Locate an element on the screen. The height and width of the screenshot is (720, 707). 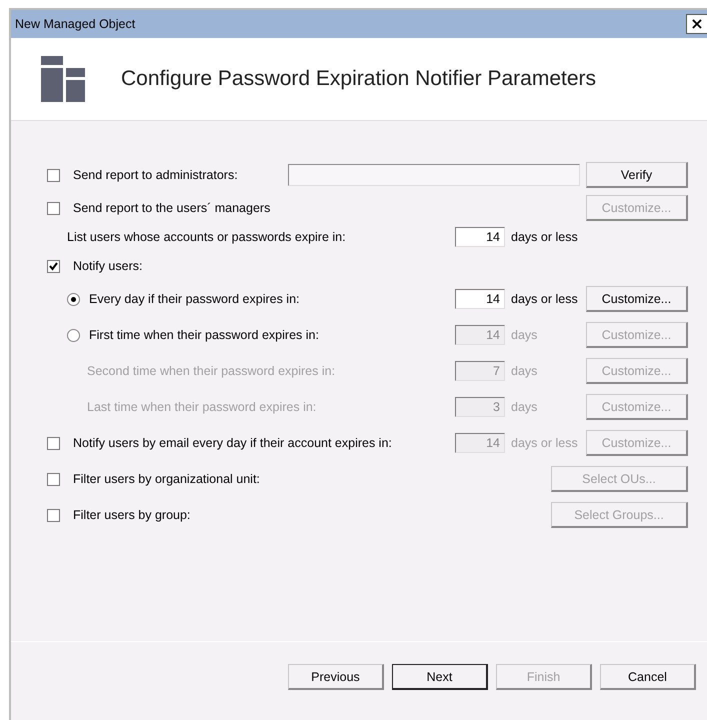
close-button: × is located at coordinates (696, 24).